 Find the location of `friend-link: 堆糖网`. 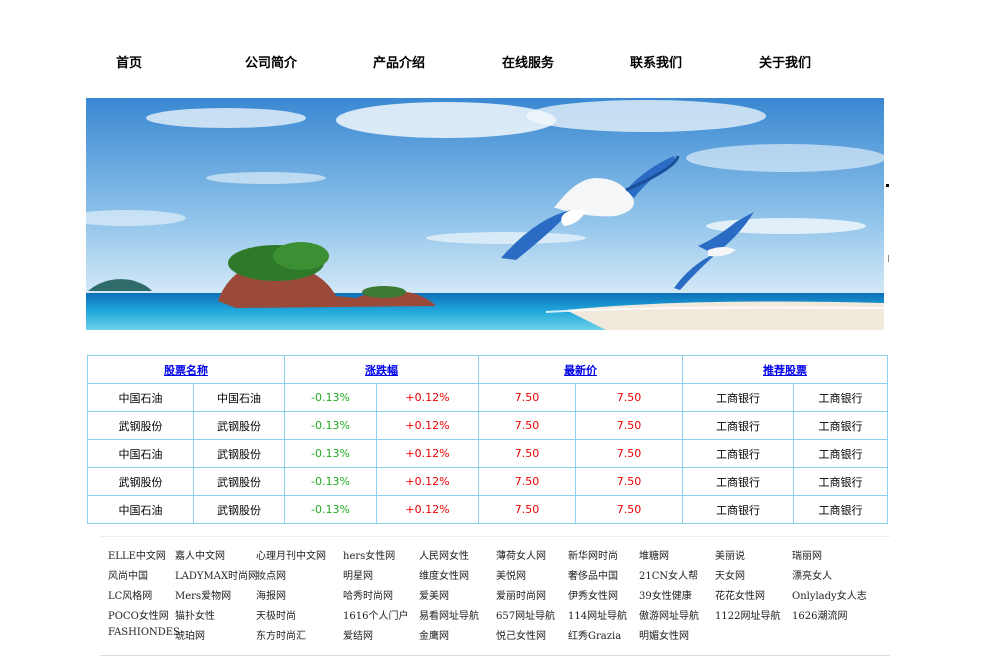

friend-link: 堆糖网 is located at coordinates (654, 554).